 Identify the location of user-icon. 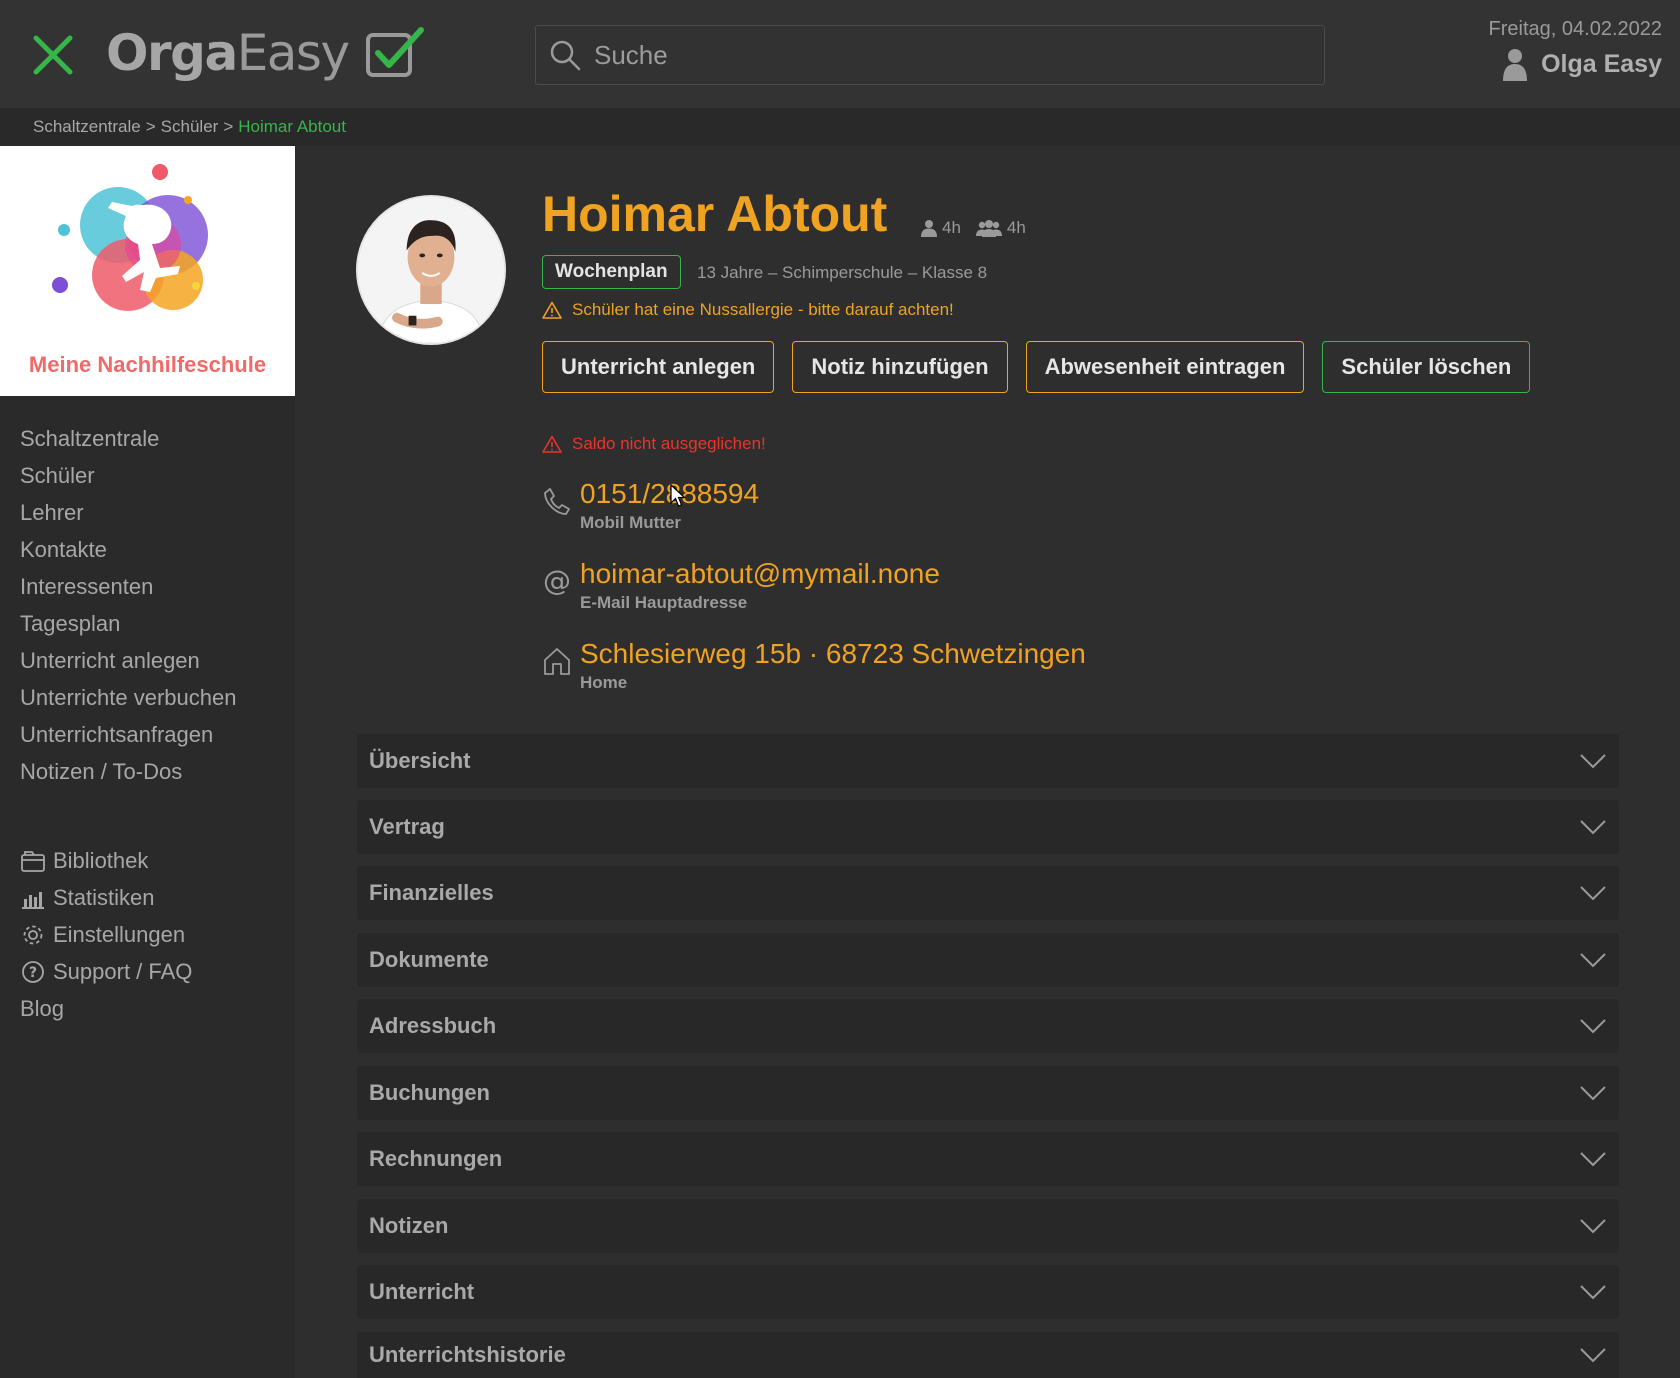
(1515, 65).